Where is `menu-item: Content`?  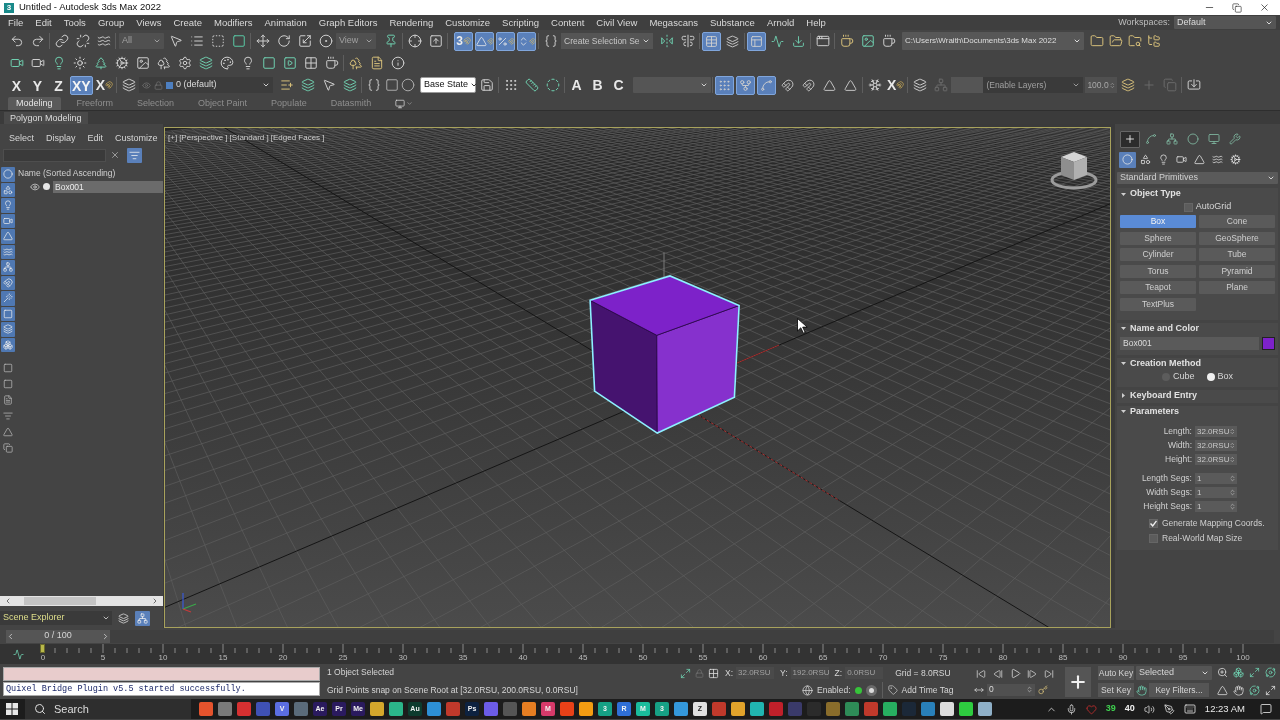
menu-item: Content is located at coordinates (568, 22).